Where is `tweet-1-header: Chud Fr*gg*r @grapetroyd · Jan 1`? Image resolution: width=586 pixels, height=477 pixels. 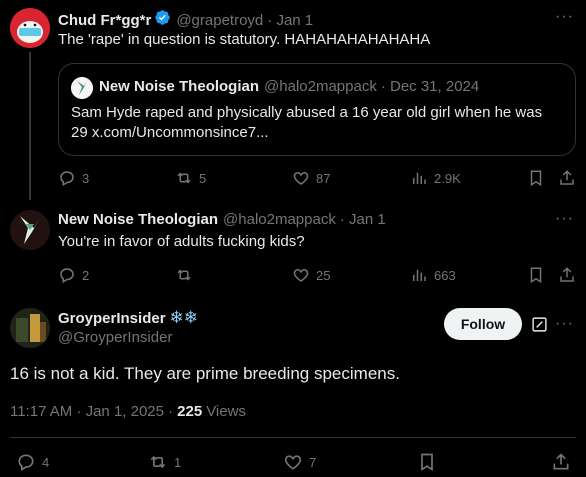
tweet-1-header: Chud Fr*gg*r @grapetroyd · Jan 1 is located at coordinates (185, 20).